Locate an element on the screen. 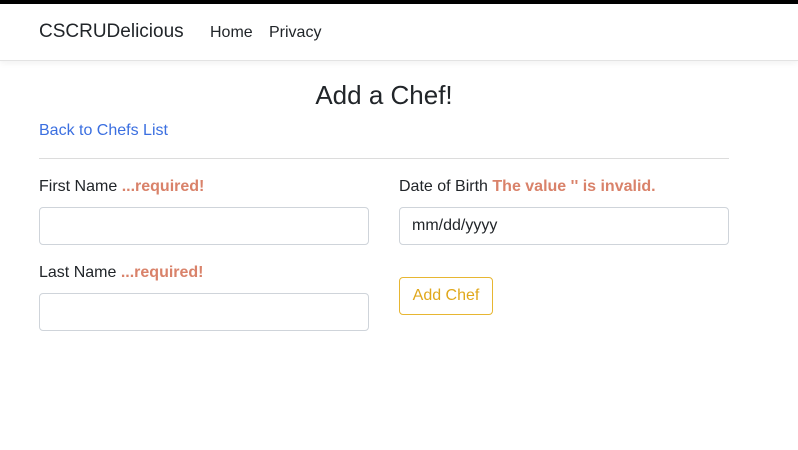  last-name-label: Last Name ...required! is located at coordinates (121, 273).